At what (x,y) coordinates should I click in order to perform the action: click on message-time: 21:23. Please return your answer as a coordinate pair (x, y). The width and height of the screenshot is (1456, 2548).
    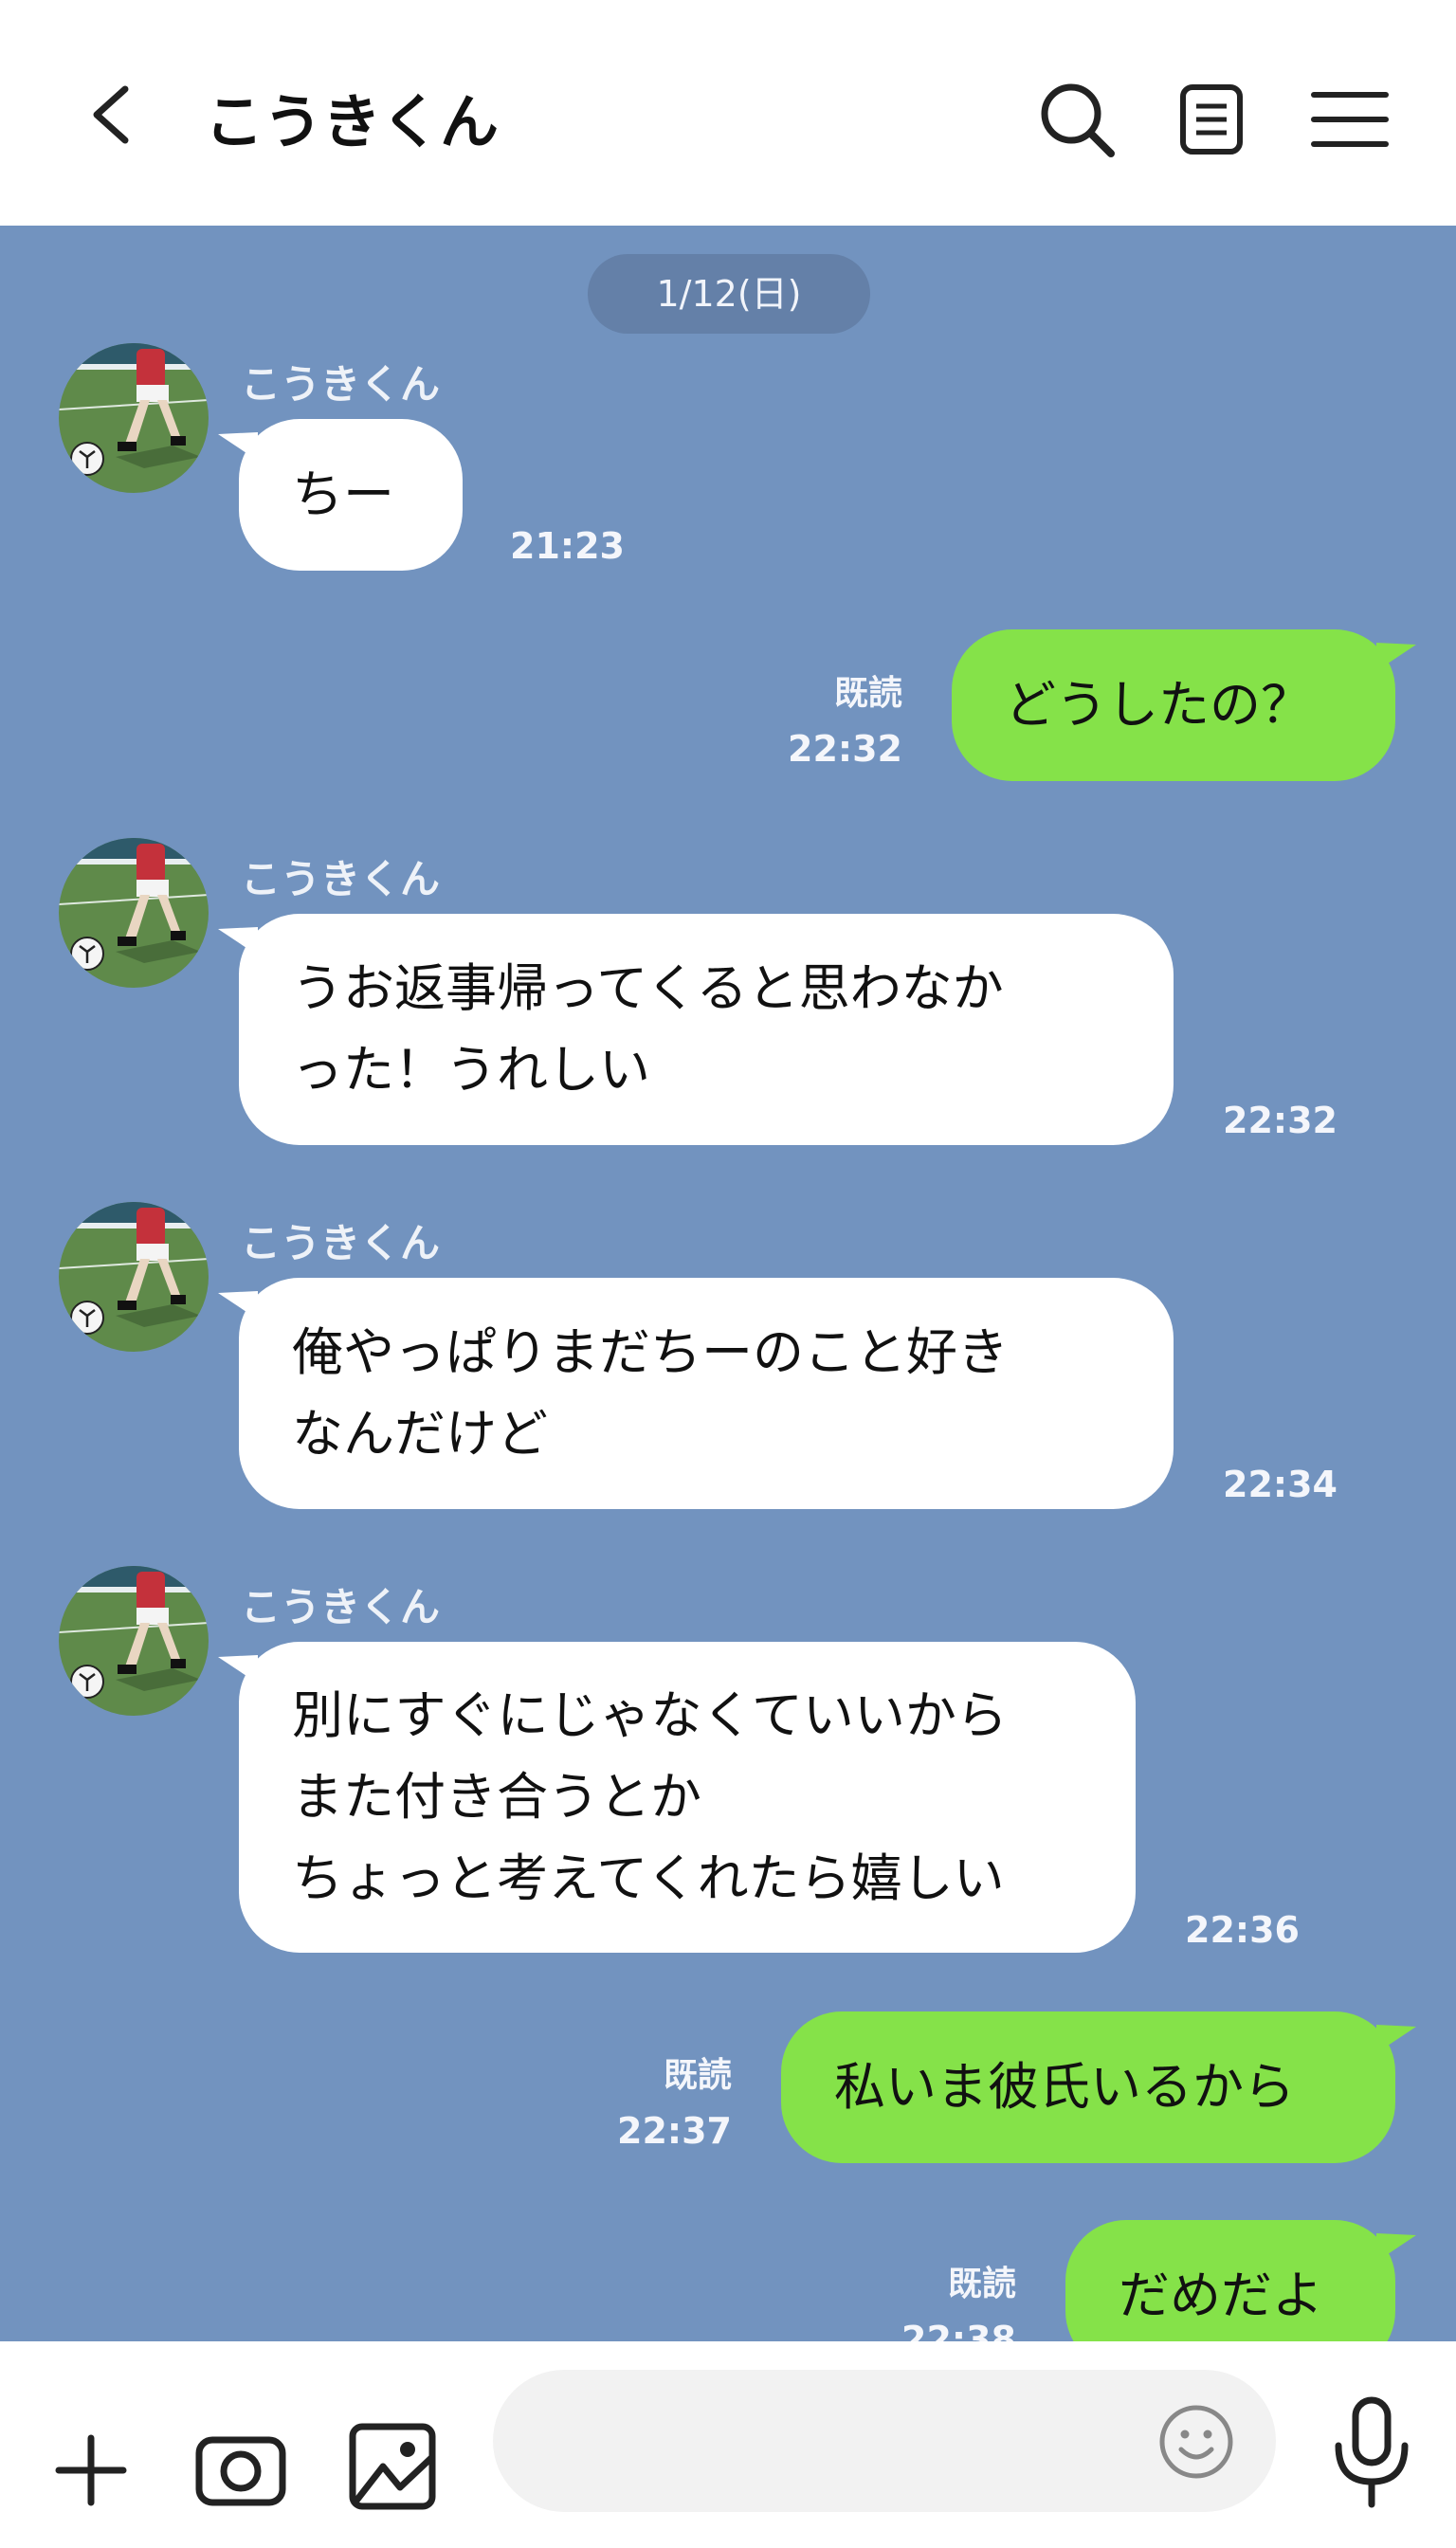
    Looking at the image, I should click on (567, 546).